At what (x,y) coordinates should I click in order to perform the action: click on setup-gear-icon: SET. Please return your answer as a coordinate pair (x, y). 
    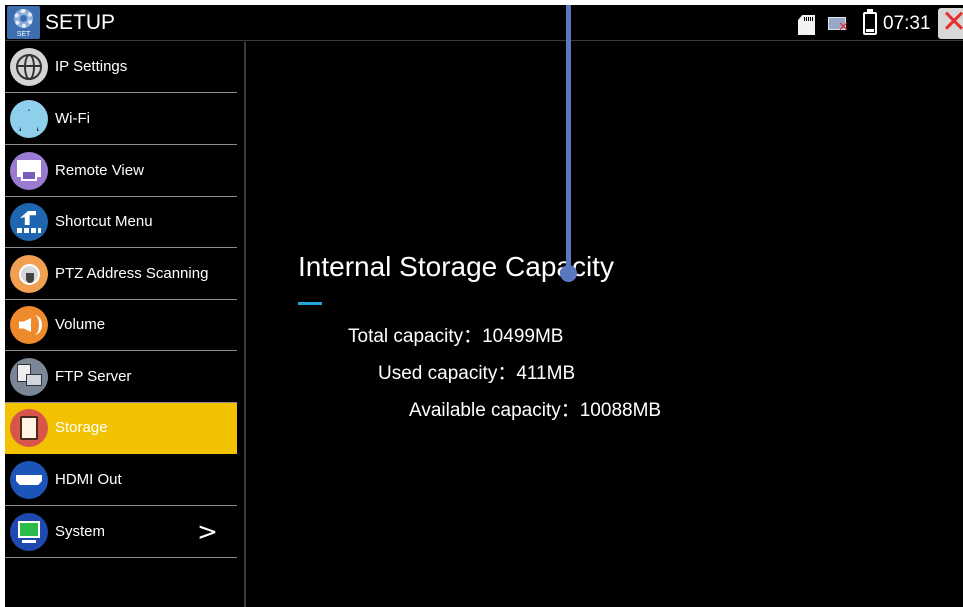
    Looking at the image, I should click on (23, 22).